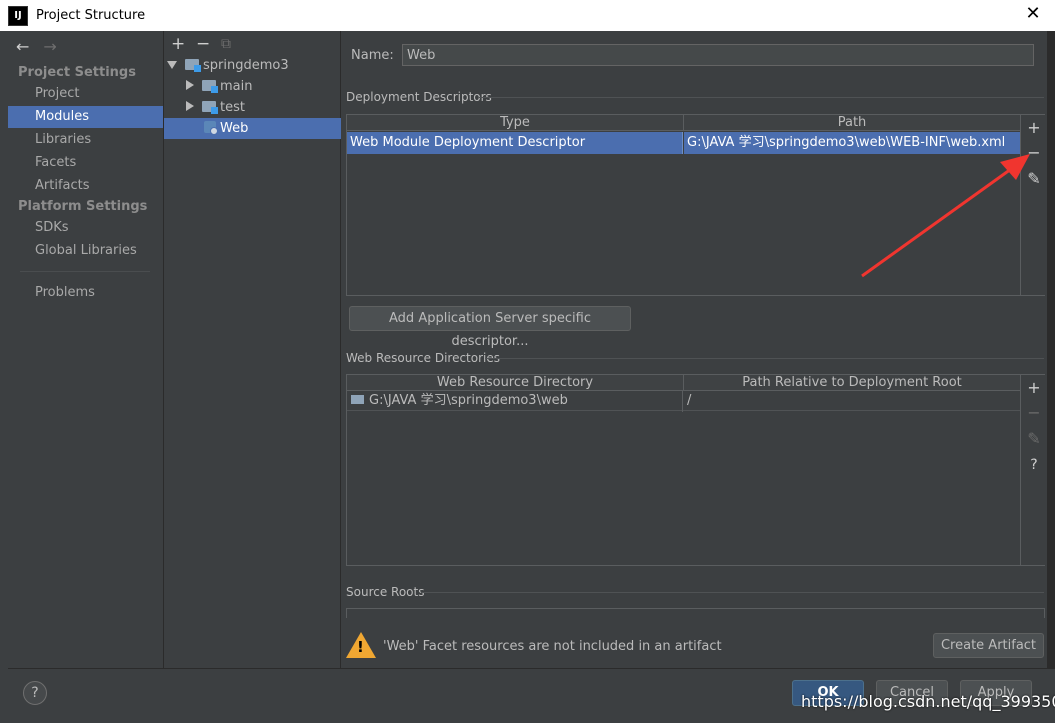 This screenshot has width=1055, height=723. What do you see at coordinates (852, 123) in the screenshot?
I see `column-header-path: Path` at bounding box center [852, 123].